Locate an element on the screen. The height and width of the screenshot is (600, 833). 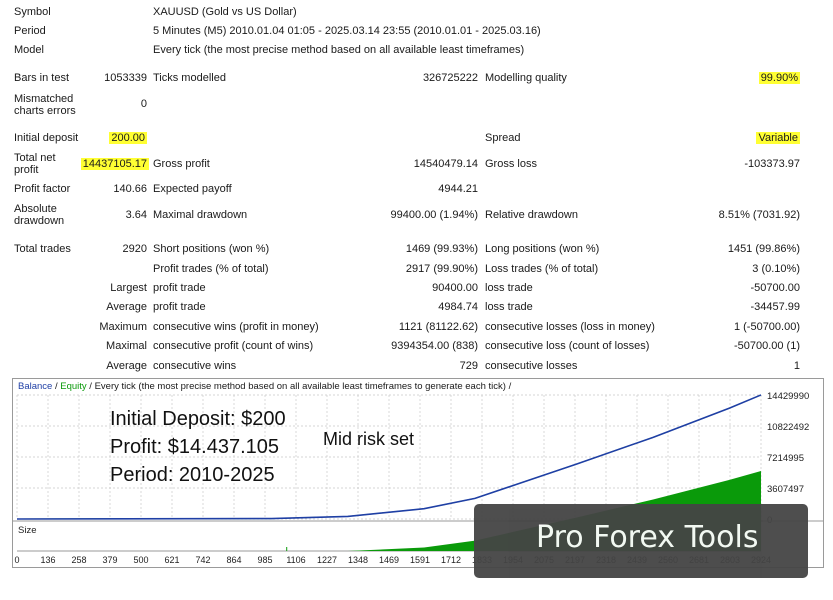
y-tick-label: 7214995 is located at coordinates (785, 458).